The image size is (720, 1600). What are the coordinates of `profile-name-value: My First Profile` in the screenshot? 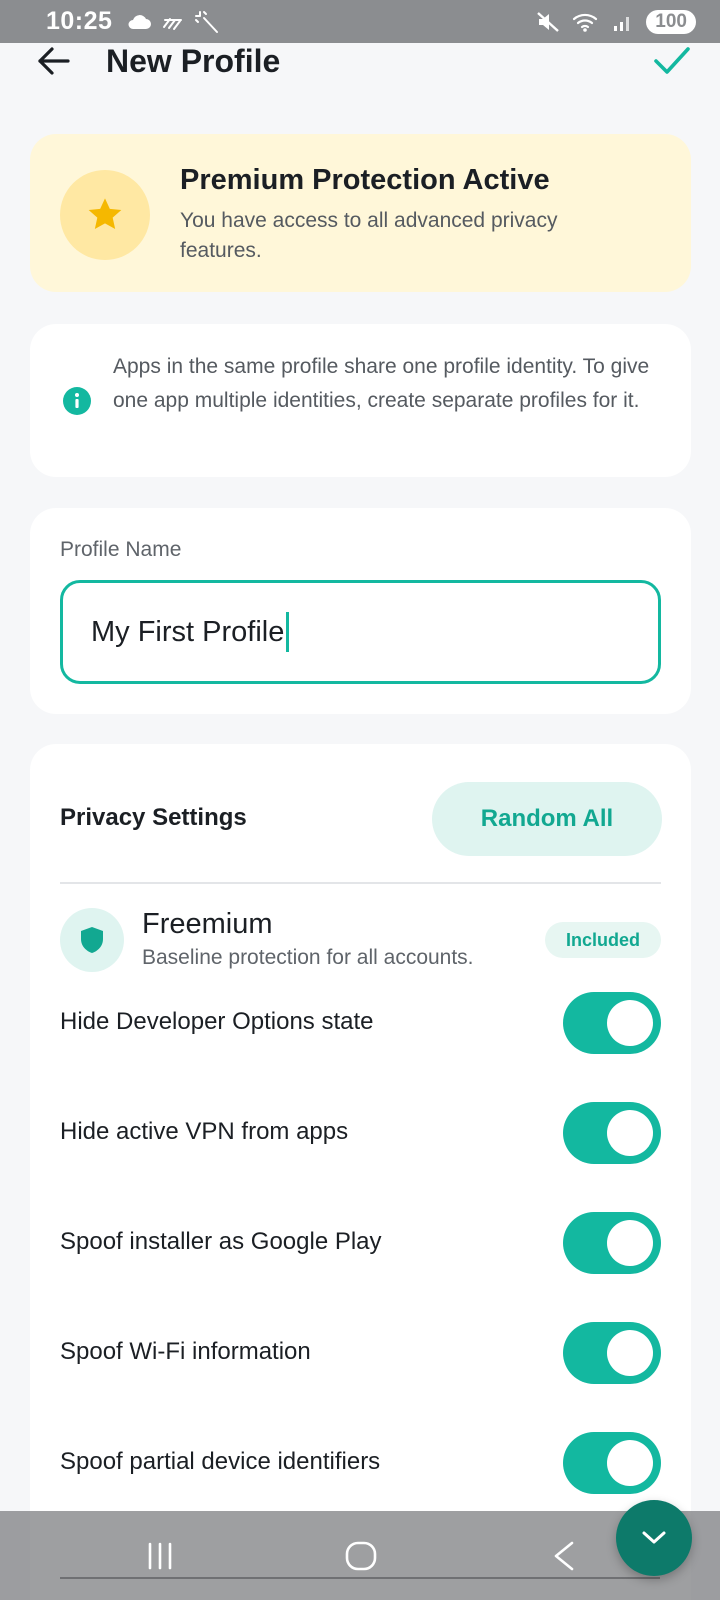 It's located at (188, 631).